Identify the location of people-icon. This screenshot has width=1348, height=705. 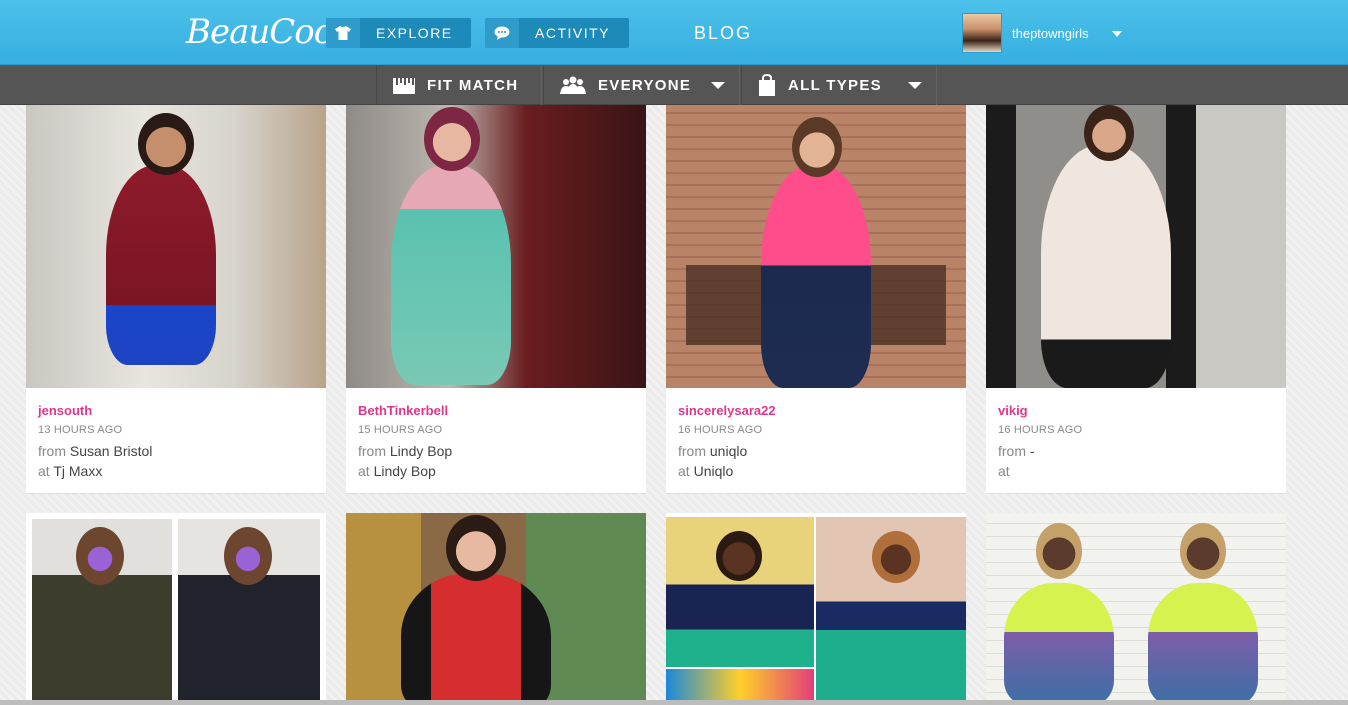
(573, 85).